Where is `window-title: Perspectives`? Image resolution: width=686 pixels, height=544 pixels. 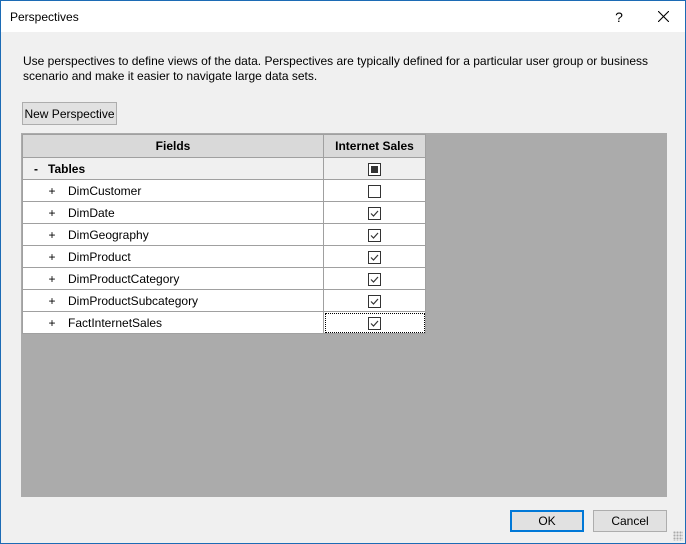 window-title: Perspectives is located at coordinates (44, 17).